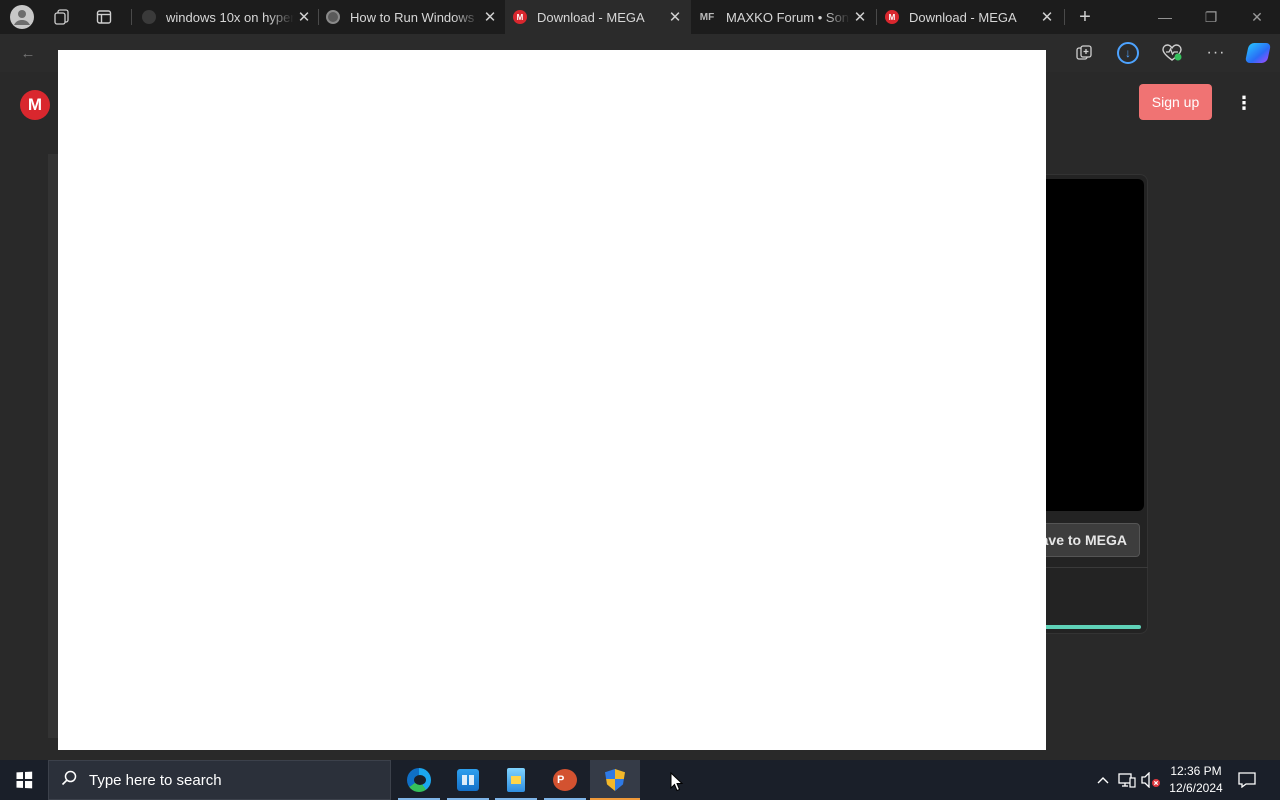 The width and height of the screenshot is (1280, 800). I want to click on restore-icon: ❐, so click(1211, 17).